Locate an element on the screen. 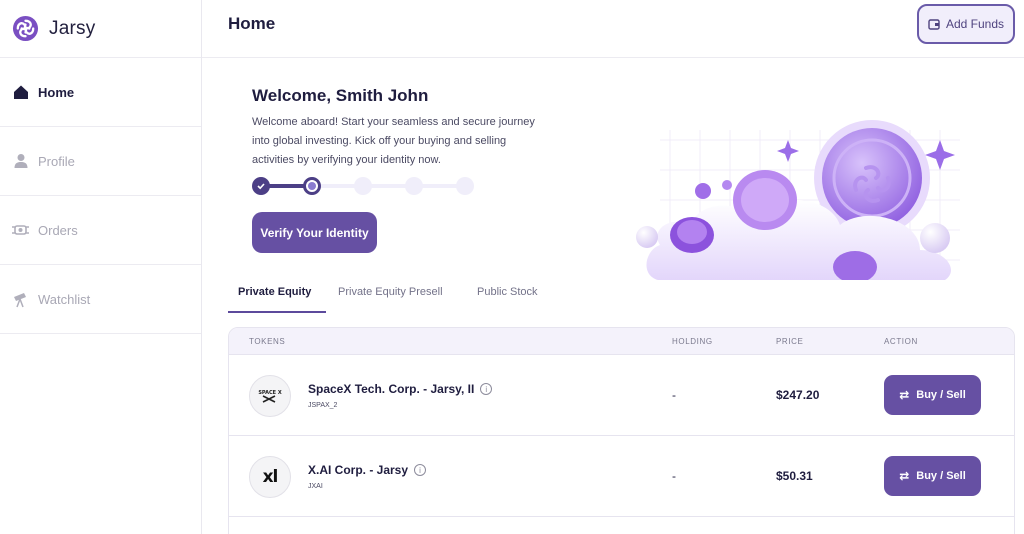 This screenshot has width=1024, height=534. token-ticker: JXAI is located at coordinates (315, 486).